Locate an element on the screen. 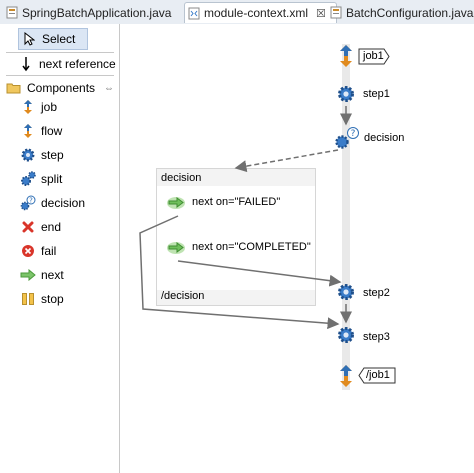  job-end-label: /job1 is located at coordinates (378, 375).